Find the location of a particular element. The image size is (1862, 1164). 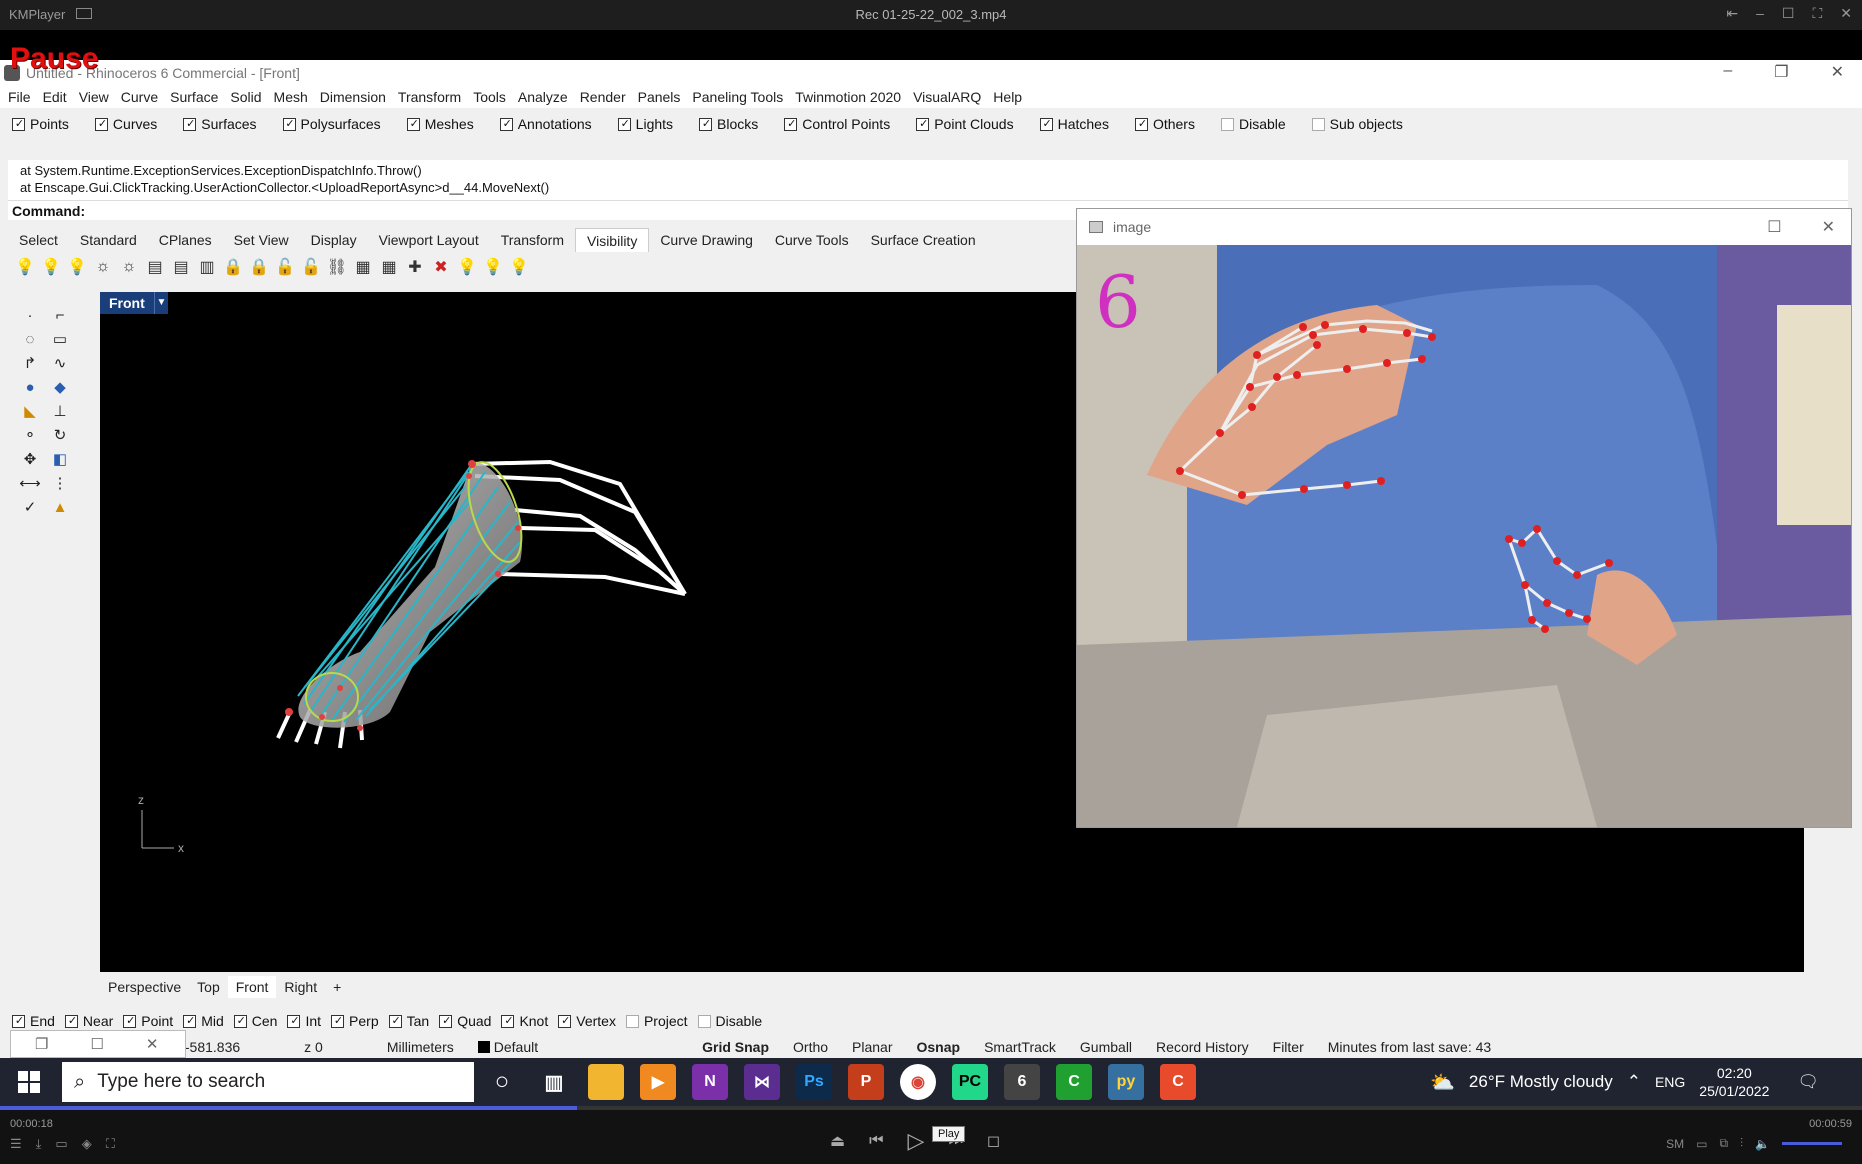

menu-dimension: Dimension is located at coordinates (357, 97).